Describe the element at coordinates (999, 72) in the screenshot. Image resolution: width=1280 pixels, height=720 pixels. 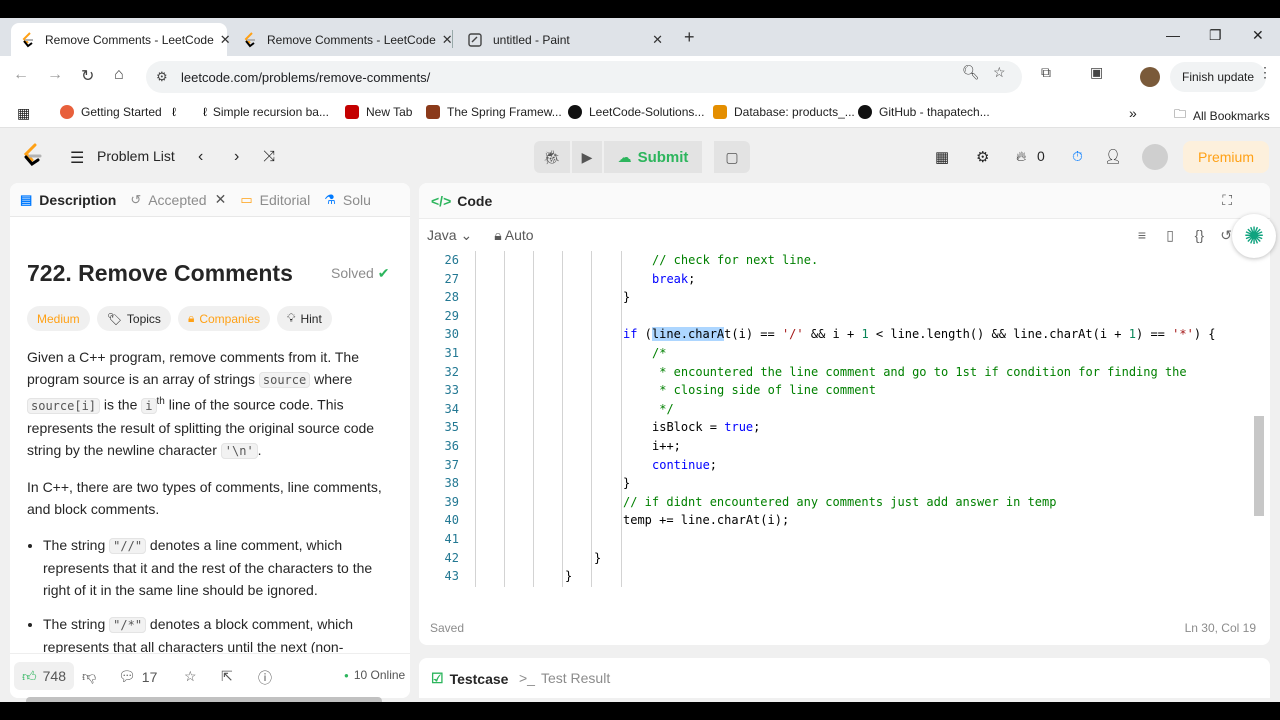
I see `bookmark-star-icon: ☆` at that location.